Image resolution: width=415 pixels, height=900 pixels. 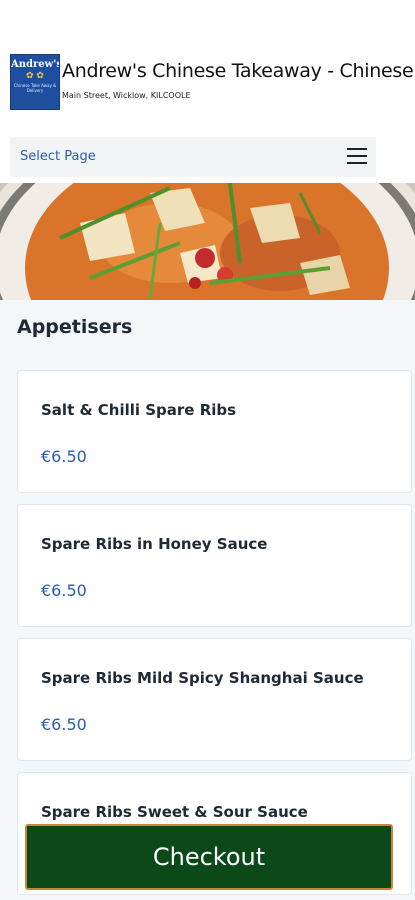 I want to click on menu-item-name: Spare Ribs Mild Spicy Shanghai Sauce, so click(x=202, y=678).